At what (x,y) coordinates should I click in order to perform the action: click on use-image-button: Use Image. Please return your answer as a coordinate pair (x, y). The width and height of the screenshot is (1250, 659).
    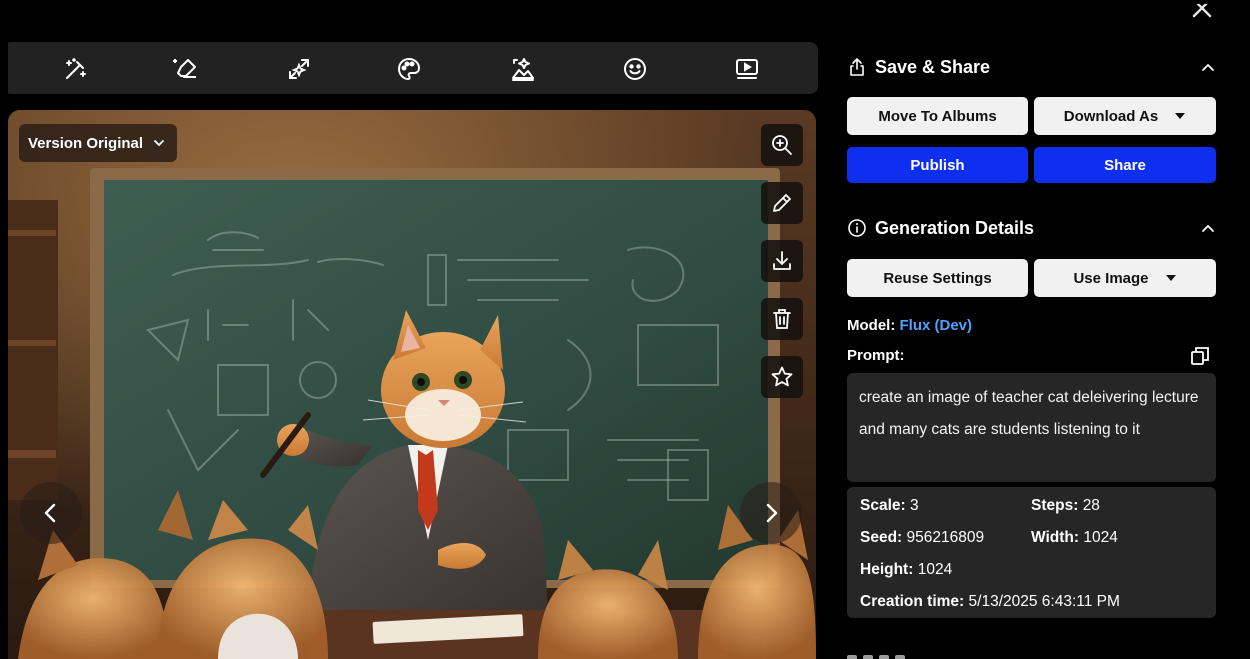
    Looking at the image, I should click on (1125, 278).